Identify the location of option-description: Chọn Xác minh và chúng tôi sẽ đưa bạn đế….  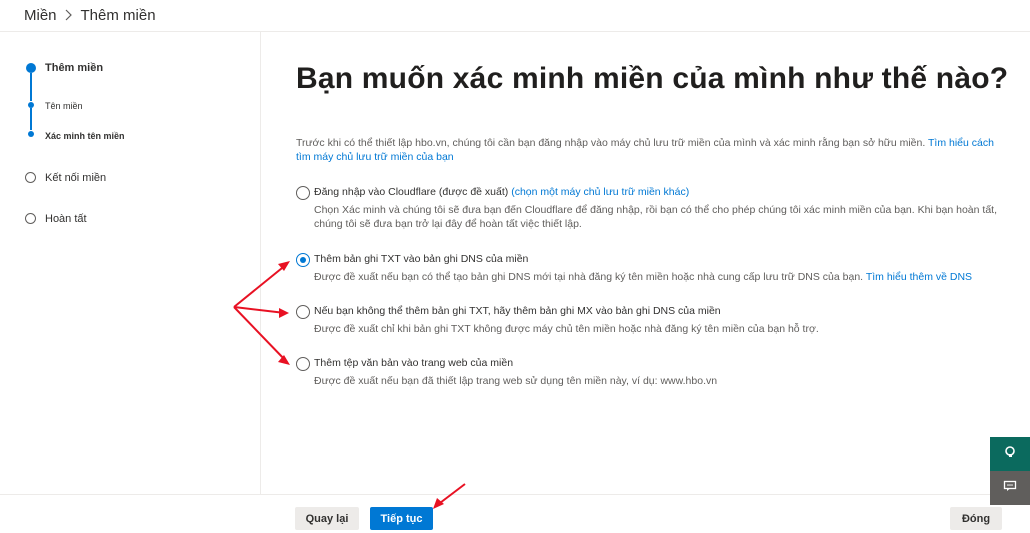
(655, 217).